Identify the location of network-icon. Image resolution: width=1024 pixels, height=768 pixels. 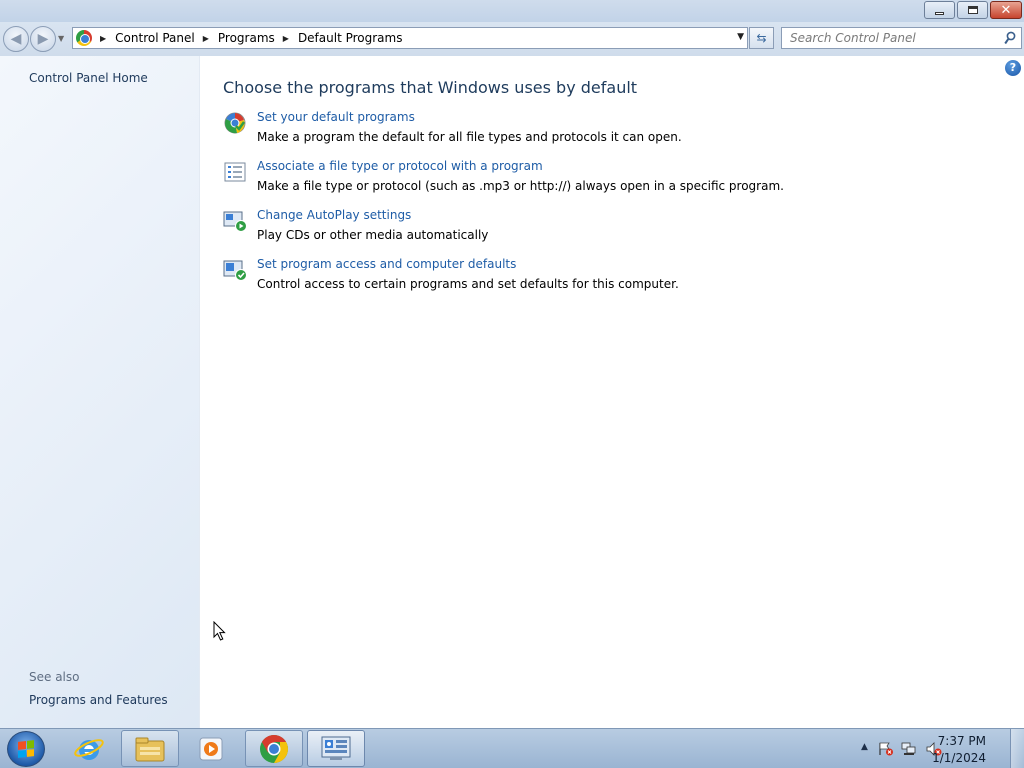
(909, 749).